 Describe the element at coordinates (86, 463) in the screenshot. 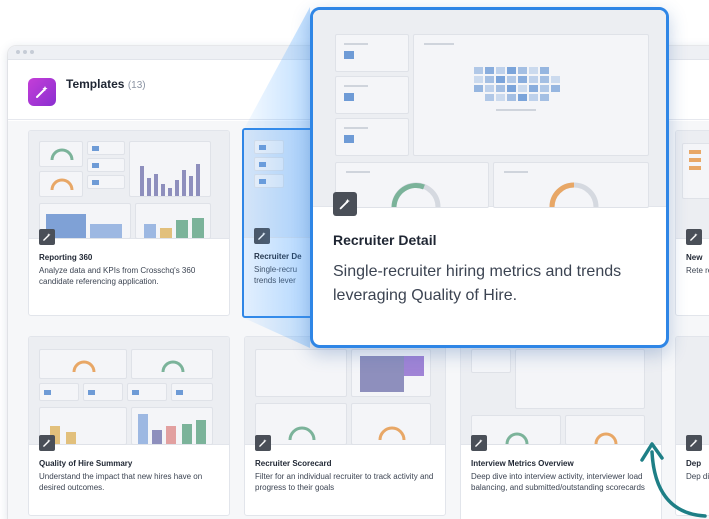

I see `card-title: Quality of Hire Summary` at that location.